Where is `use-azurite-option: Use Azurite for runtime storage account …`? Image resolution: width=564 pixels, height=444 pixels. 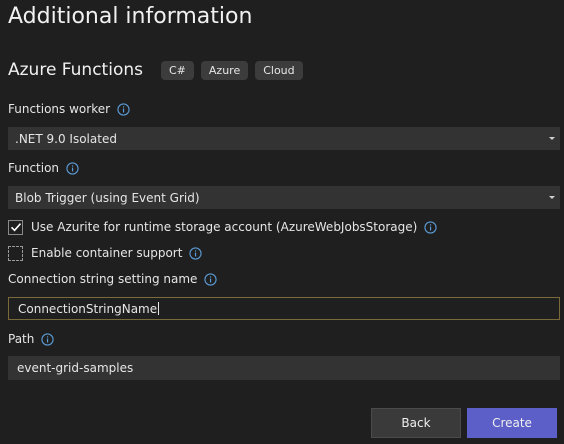
use-azurite-option: Use Azurite for runtime storage account … is located at coordinates (222, 227).